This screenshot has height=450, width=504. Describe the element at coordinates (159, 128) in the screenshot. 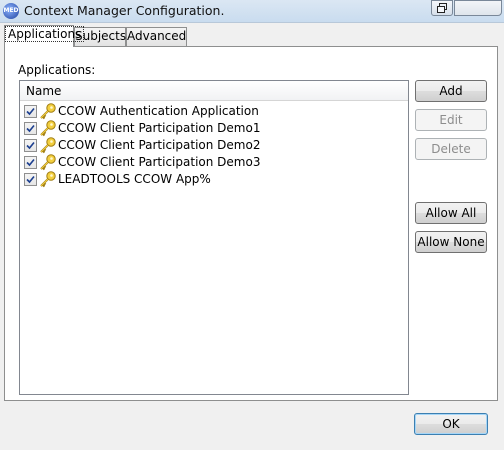

I see `list-item-label: CCOW Client Participation Demo1` at that location.